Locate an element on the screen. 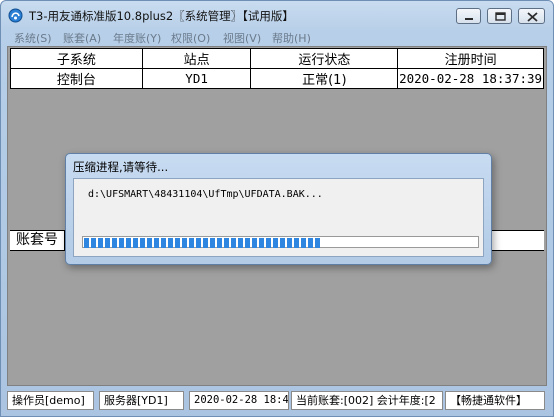 The image size is (554, 417). minimize-button is located at coordinates (468, 16).